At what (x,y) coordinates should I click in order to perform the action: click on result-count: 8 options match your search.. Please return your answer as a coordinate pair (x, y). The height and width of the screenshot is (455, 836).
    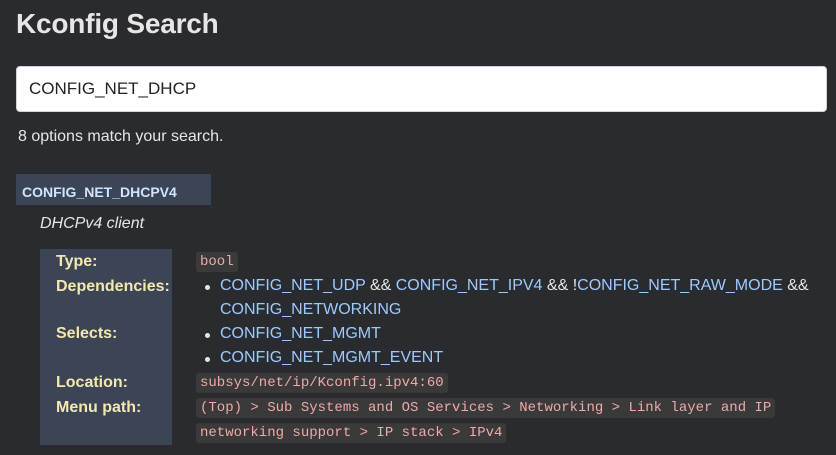
    Looking at the image, I should click on (121, 136).